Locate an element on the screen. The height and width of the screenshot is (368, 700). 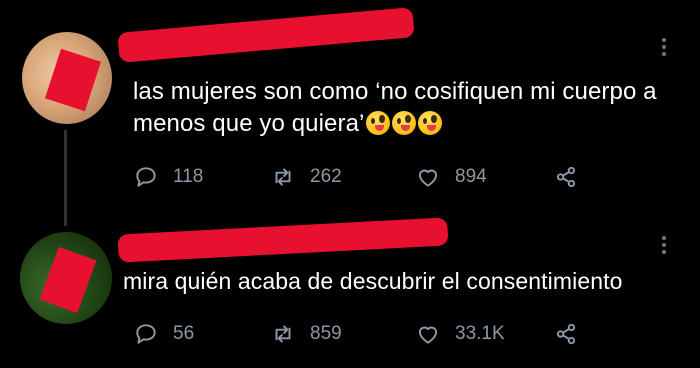
retweet-button: 859 is located at coordinates (306, 334).